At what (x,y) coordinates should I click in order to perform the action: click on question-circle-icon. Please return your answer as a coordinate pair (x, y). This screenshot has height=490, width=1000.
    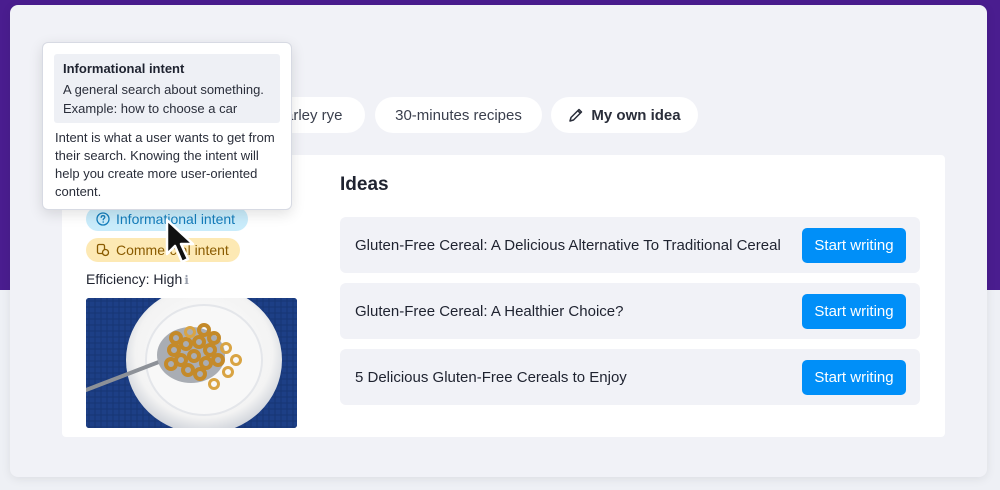
    Looking at the image, I should click on (103, 219).